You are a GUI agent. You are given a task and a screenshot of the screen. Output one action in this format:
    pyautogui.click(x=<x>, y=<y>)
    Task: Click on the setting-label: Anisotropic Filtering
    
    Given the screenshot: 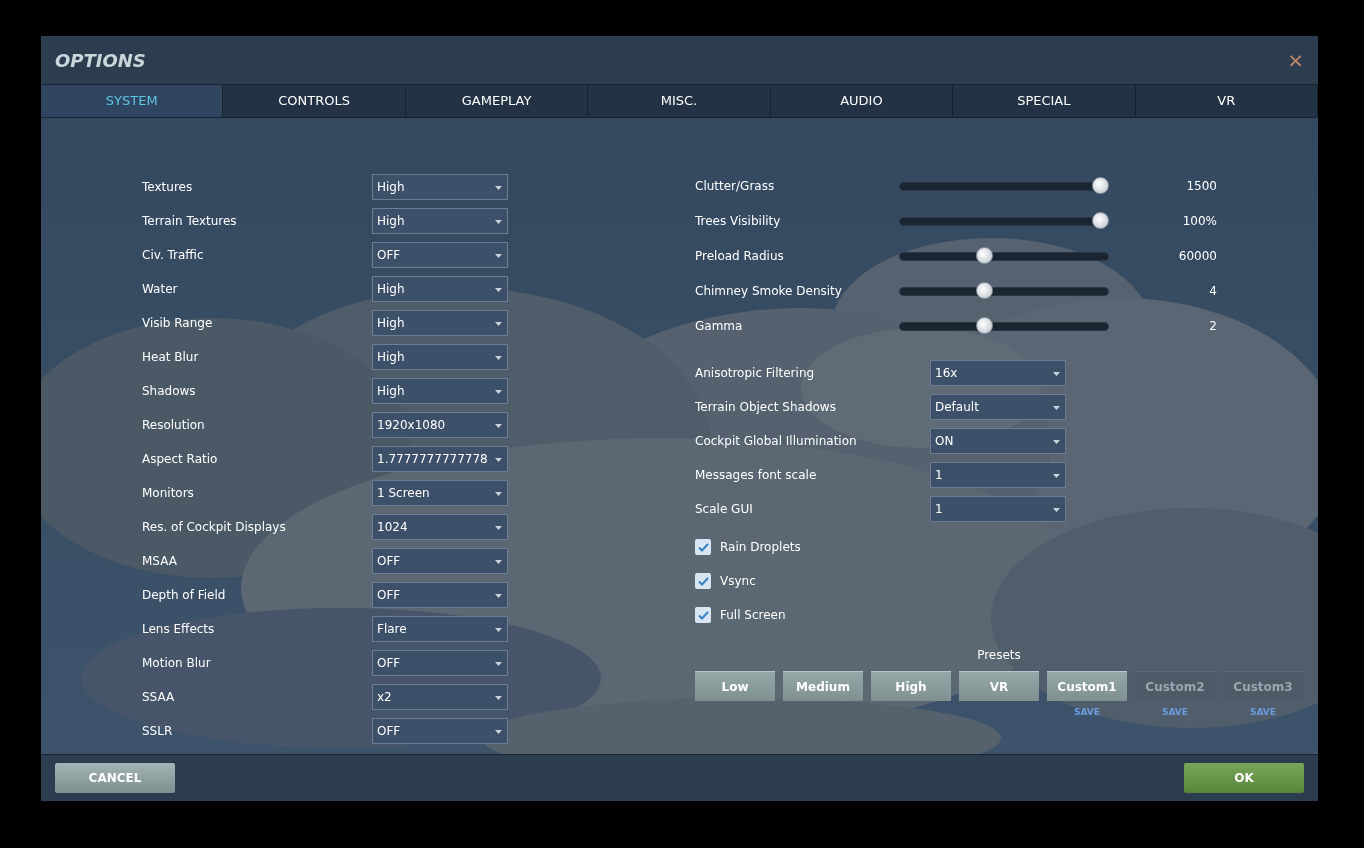 What is the action you would take?
    pyautogui.click(x=755, y=373)
    